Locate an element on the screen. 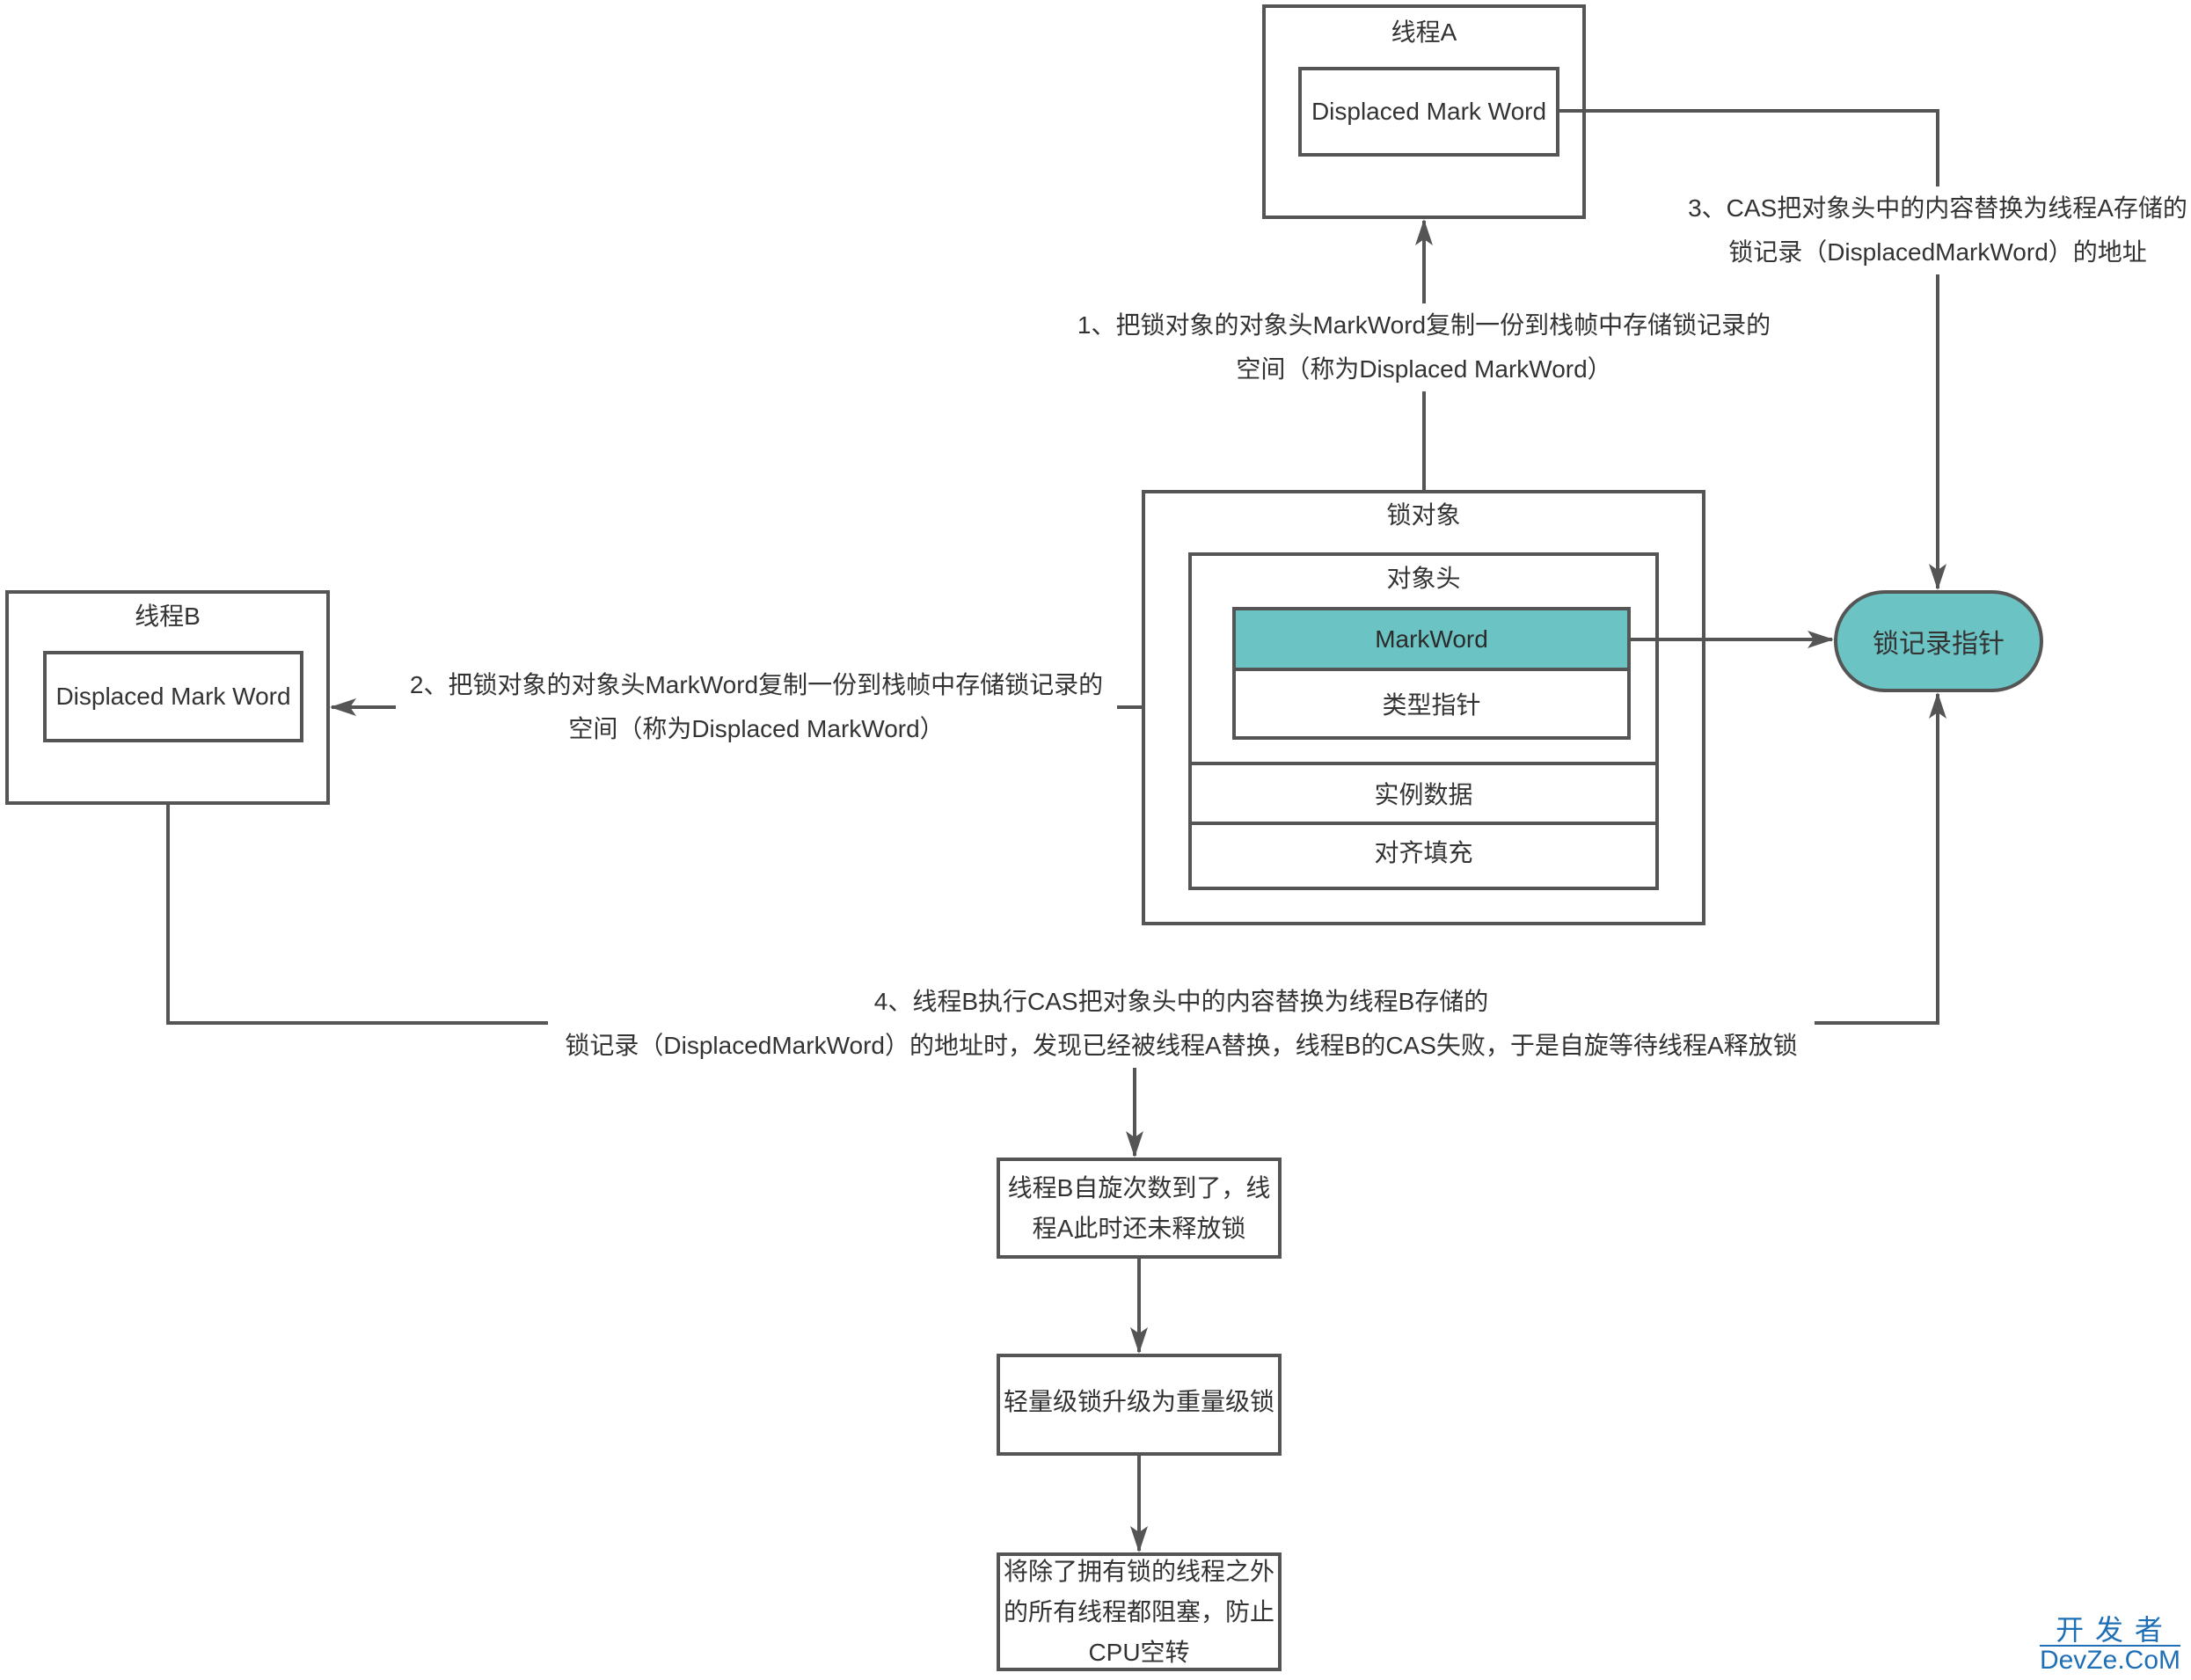 This screenshot has height=1680, width=2191. mark-word-label: MarkWord is located at coordinates (1432, 639).